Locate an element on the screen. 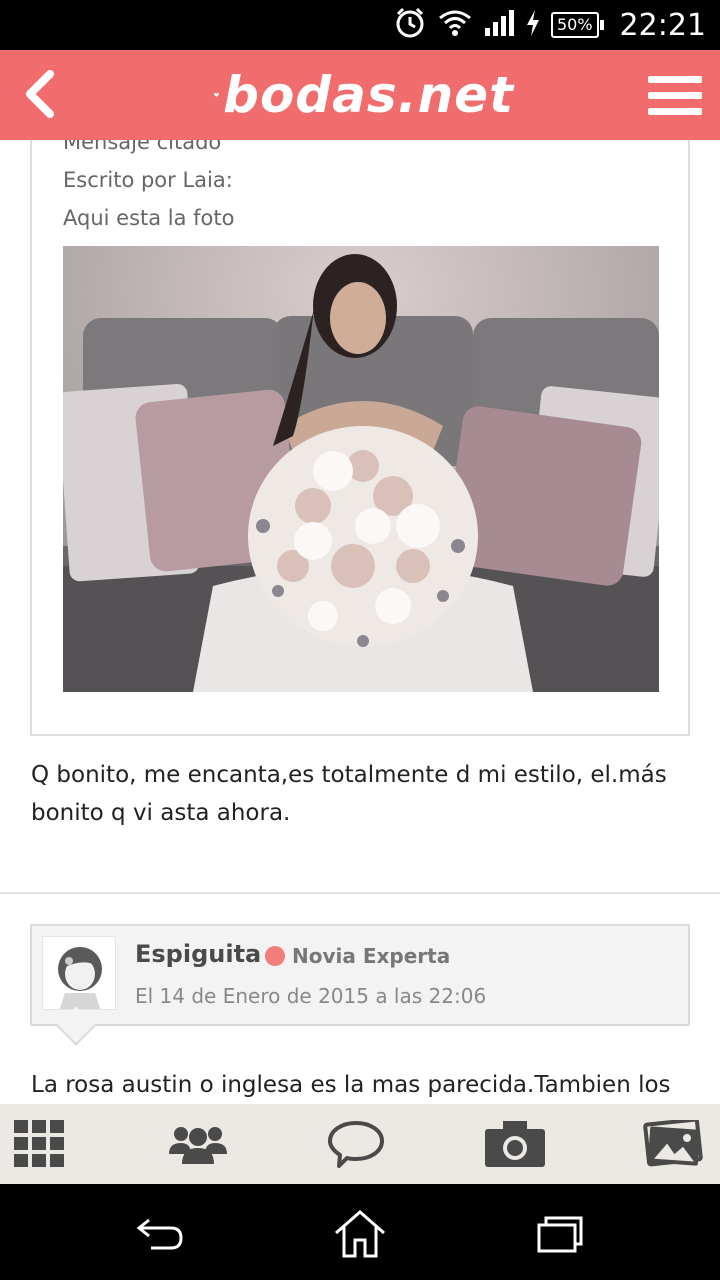 This screenshot has width=720, height=1280. back-icon is located at coordinates (40, 94).